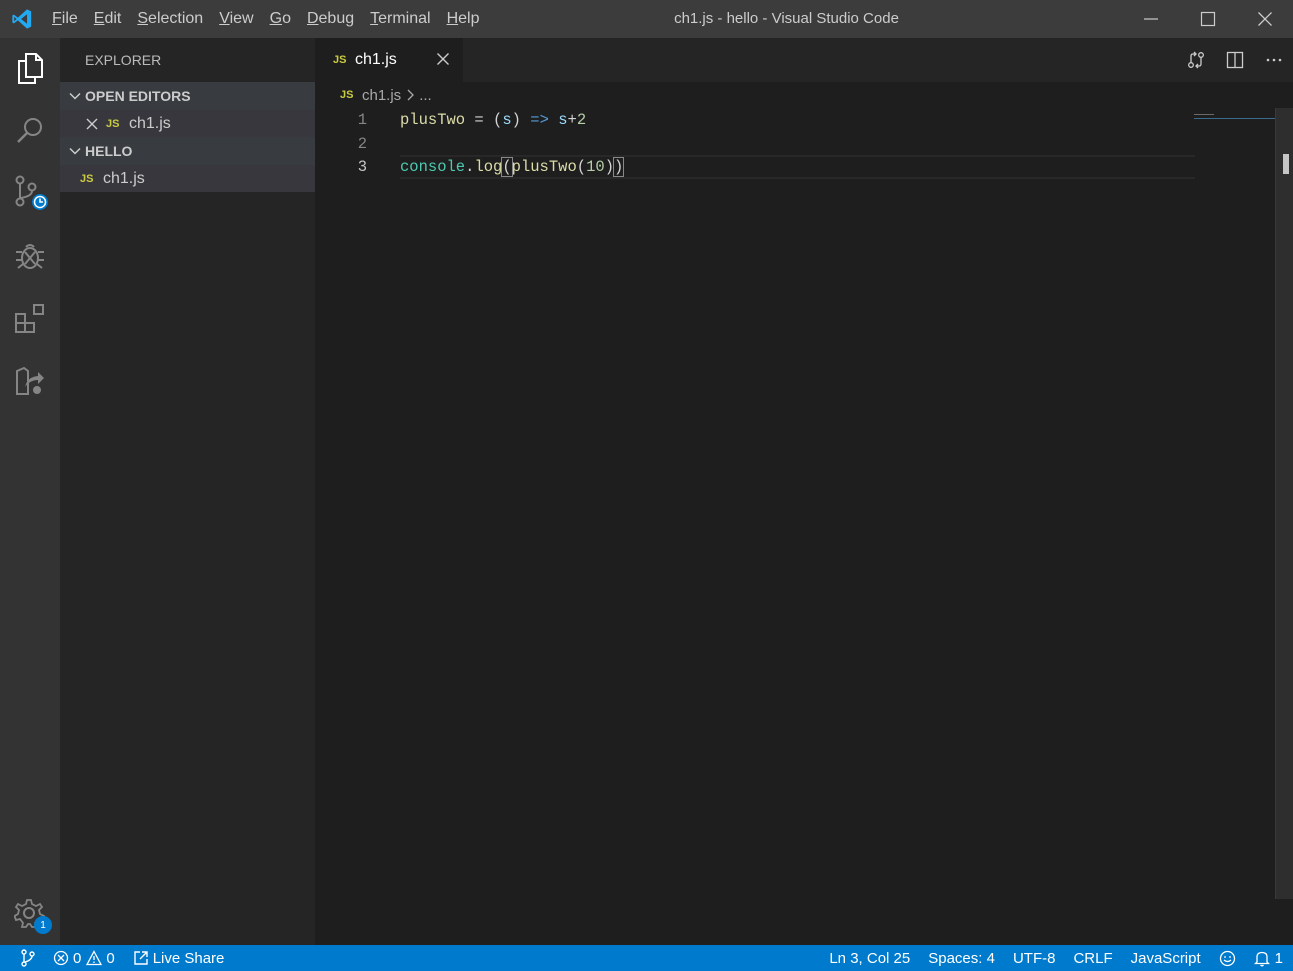  I want to click on ellipsis-icon, so click(1273, 60).